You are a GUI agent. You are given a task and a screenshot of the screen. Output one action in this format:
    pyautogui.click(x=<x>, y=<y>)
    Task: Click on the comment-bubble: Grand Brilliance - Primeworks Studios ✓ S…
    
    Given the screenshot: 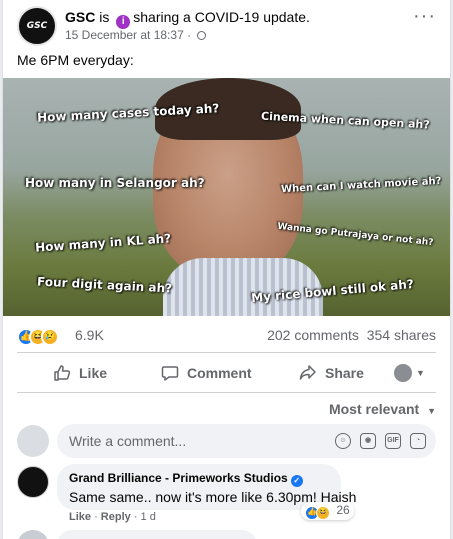 What is the action you would take?
    pyautogui.click(x=207, y=487)
    